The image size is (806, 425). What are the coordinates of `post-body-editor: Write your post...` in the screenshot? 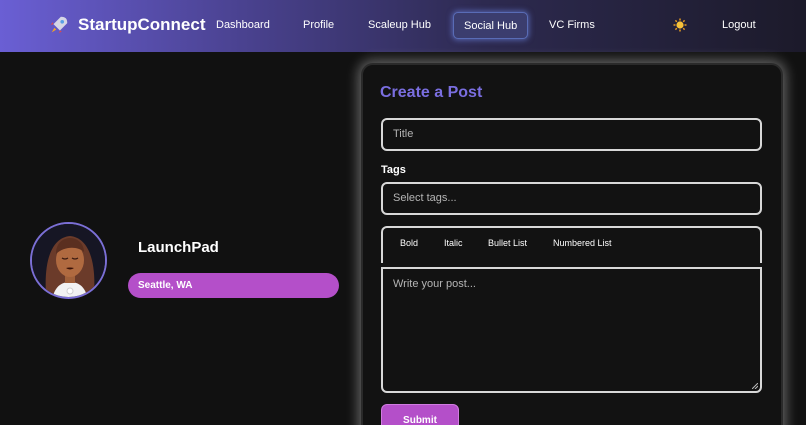 It's located at (571, 330).